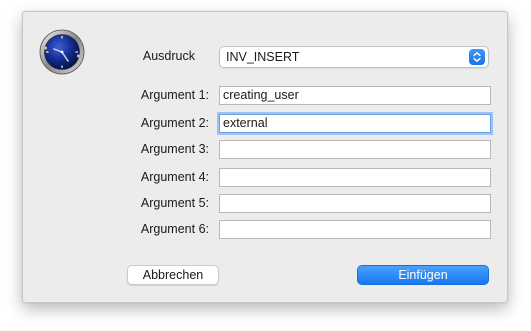 This screenshot has height=331, width=531. What do you see at coordinates (263, 57) in the screenshot?
I see `expression-value: INV_INSERT` at bounding box center [263, 57].